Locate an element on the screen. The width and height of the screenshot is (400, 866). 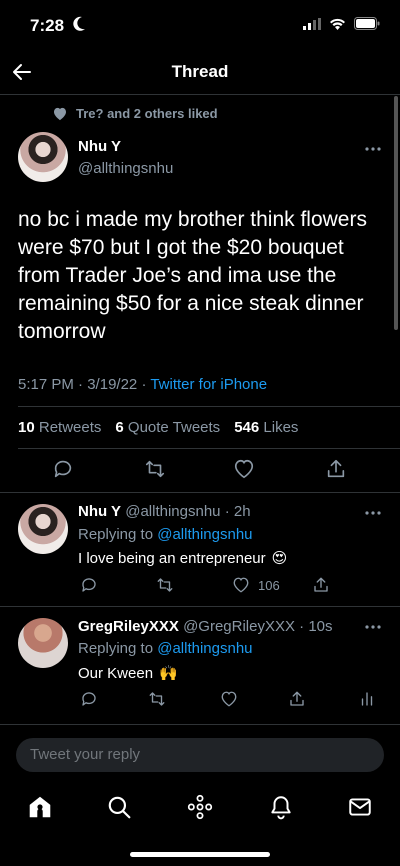
reply-time: 2h is located at coordinates (242, 511).